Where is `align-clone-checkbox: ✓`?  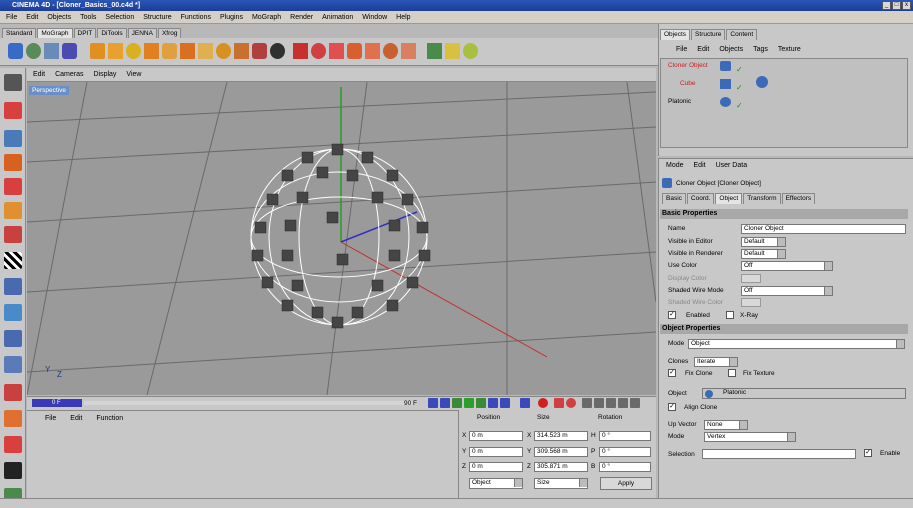 align-clone-checkbox: ✓ is located at coordinates (672, 407).